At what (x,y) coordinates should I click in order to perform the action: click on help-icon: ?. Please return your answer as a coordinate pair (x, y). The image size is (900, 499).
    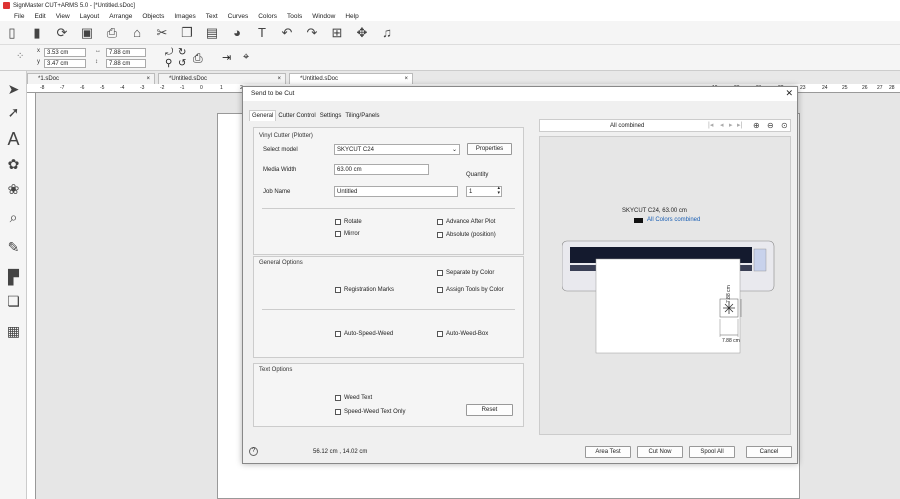
    Looking at the image, I should click on (253, 451).